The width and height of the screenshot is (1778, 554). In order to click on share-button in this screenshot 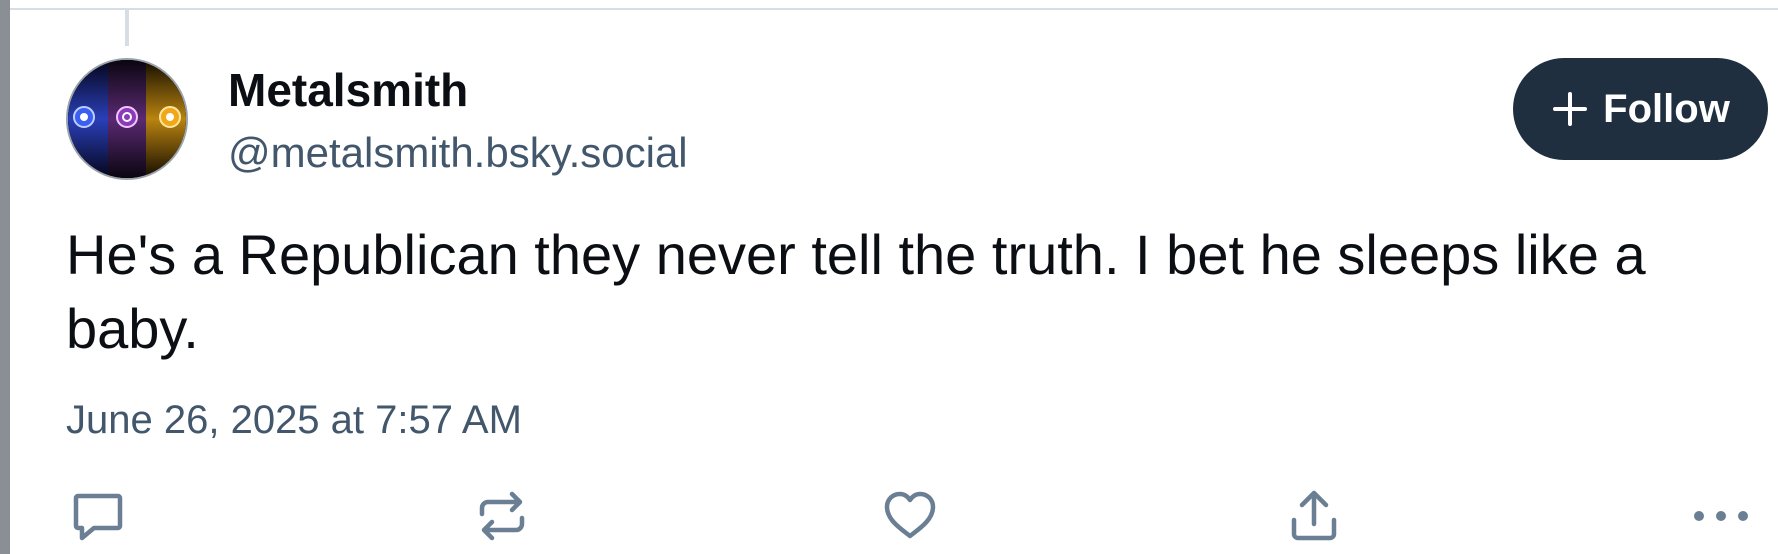, I will do `click(1314, 516)`.